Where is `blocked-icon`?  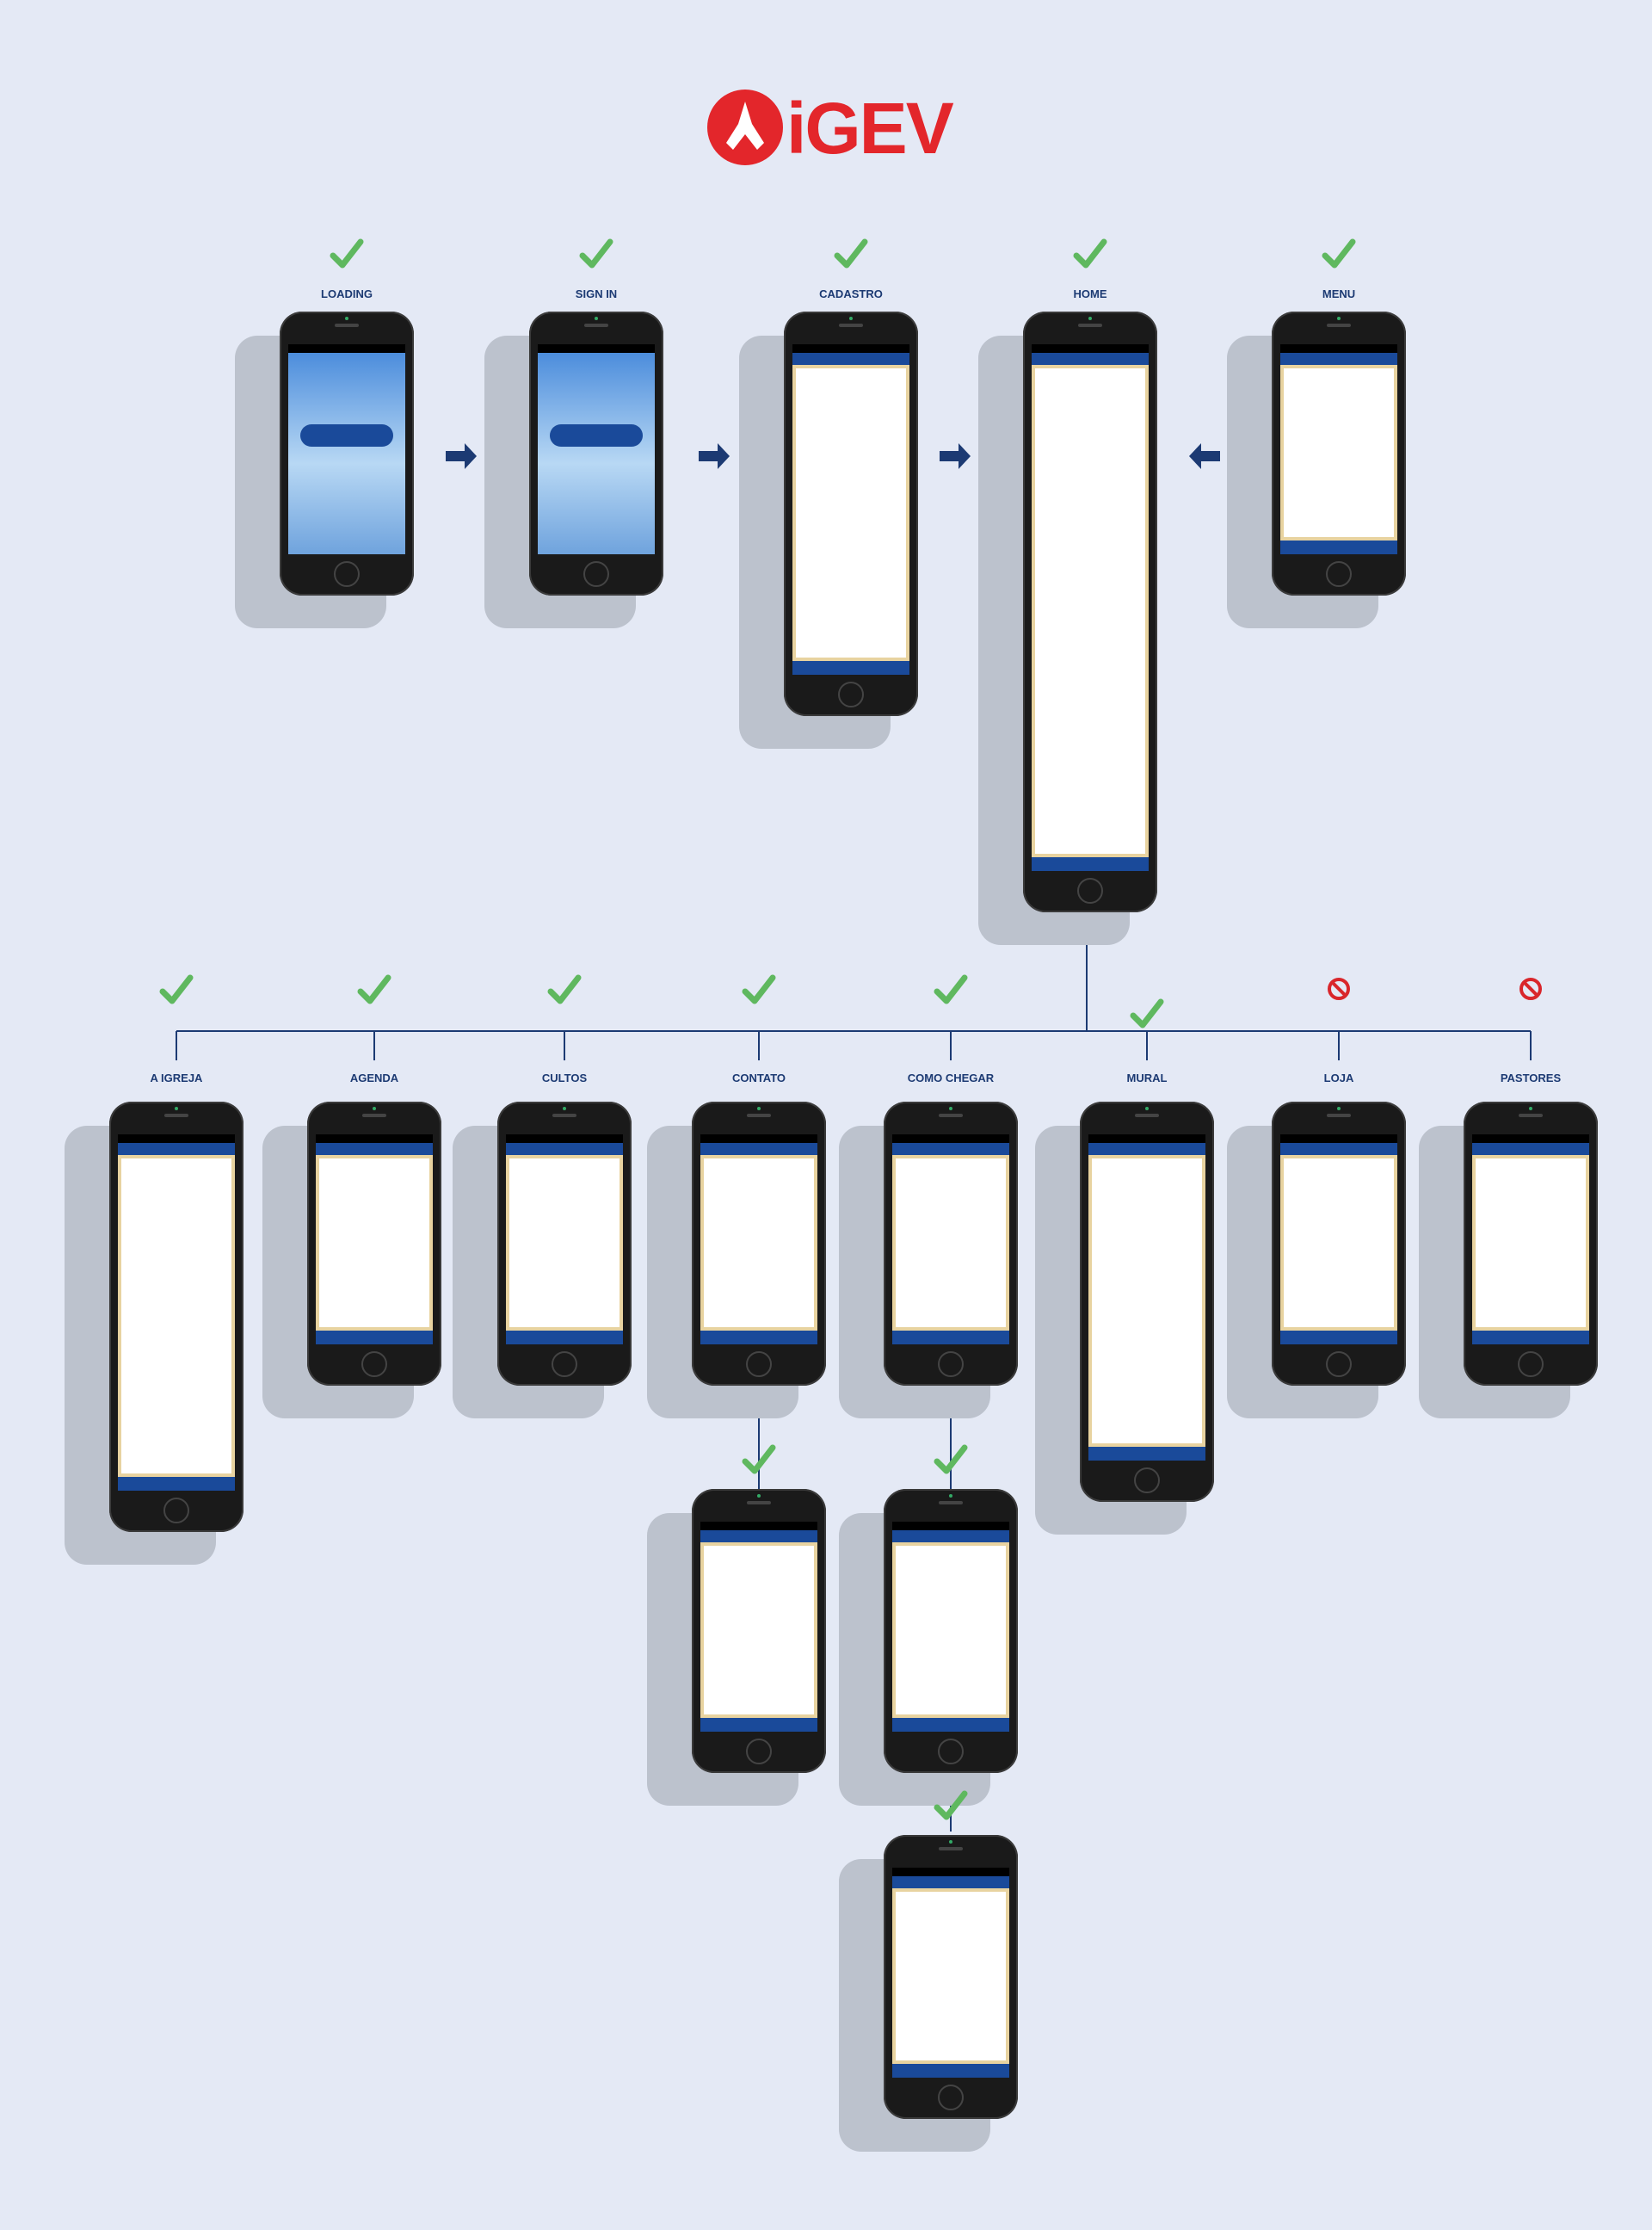 blocked-icon is located at coordinates (1531, 989).